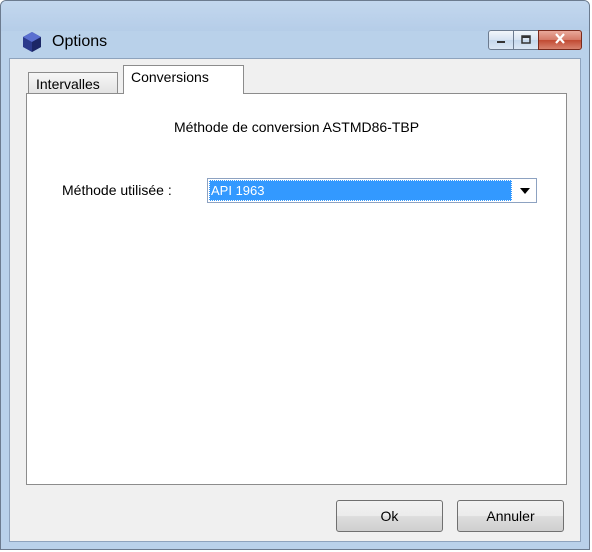 This screenshot has width=592, height=552. I want to click on tab-conversions: Conversions, so click(183, 79).